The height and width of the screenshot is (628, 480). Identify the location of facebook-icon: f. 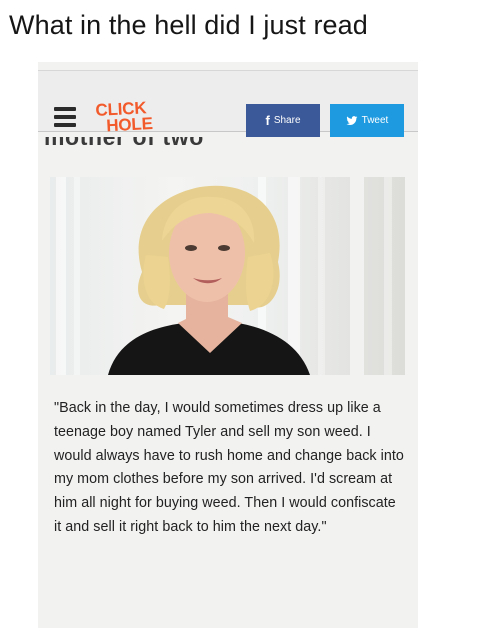
(267, 120).